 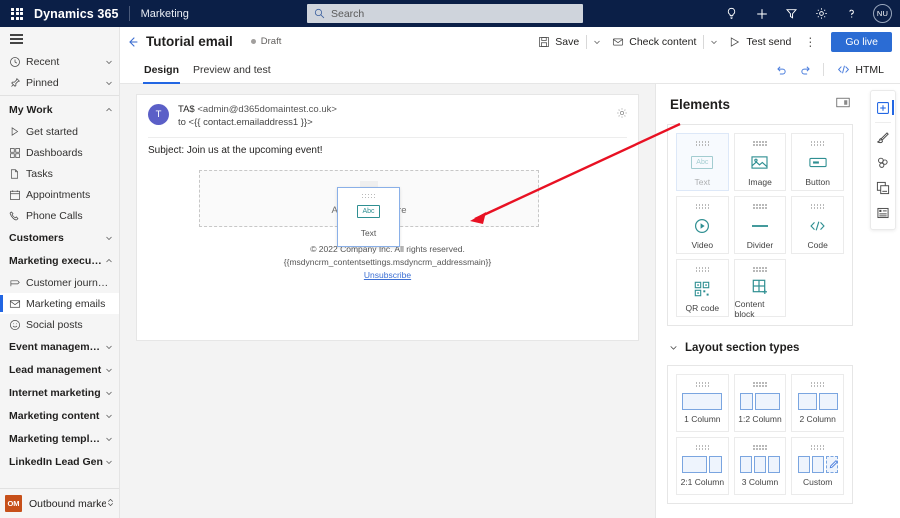 I want to click on tab-preview-and-test: Preview and test, so click(x=232, y=70).